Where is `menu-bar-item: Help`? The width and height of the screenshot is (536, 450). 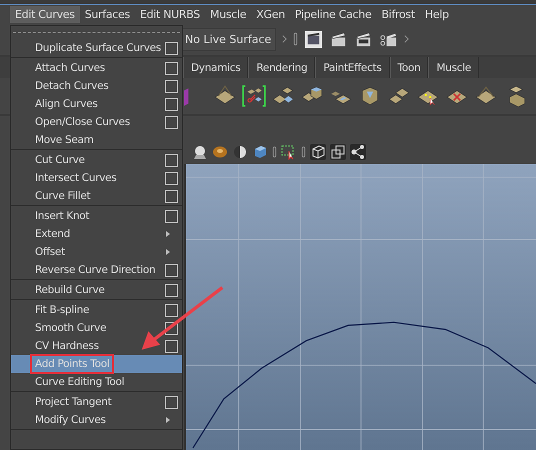 menu-bar-item: Help is located at coordinates (437, 14).